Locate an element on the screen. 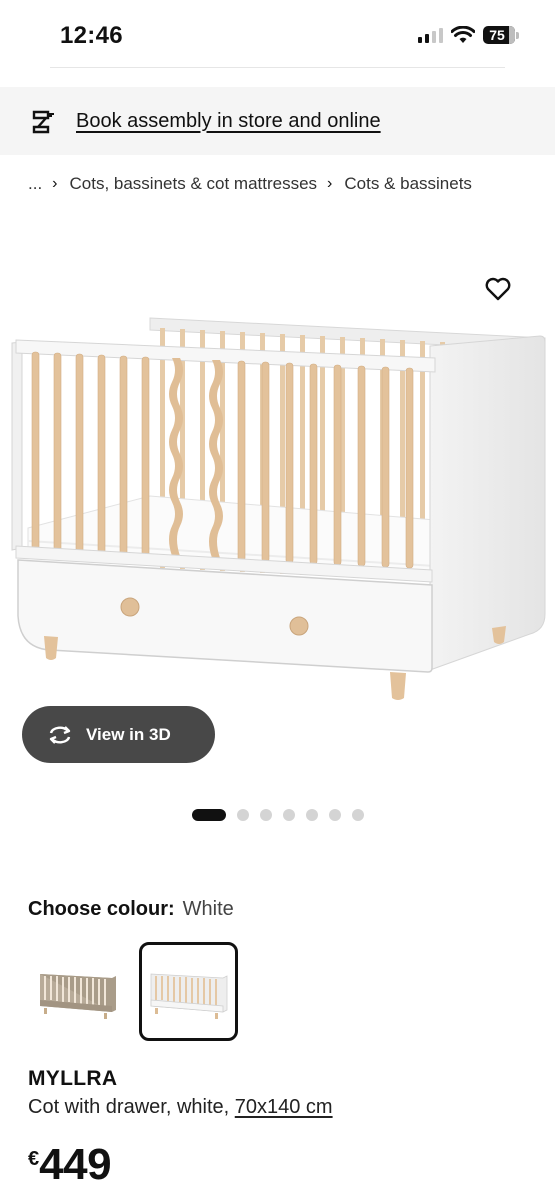 The width and height of the screenshot is (555, 1200). colour-swatches is located at coordinates (133, 991).